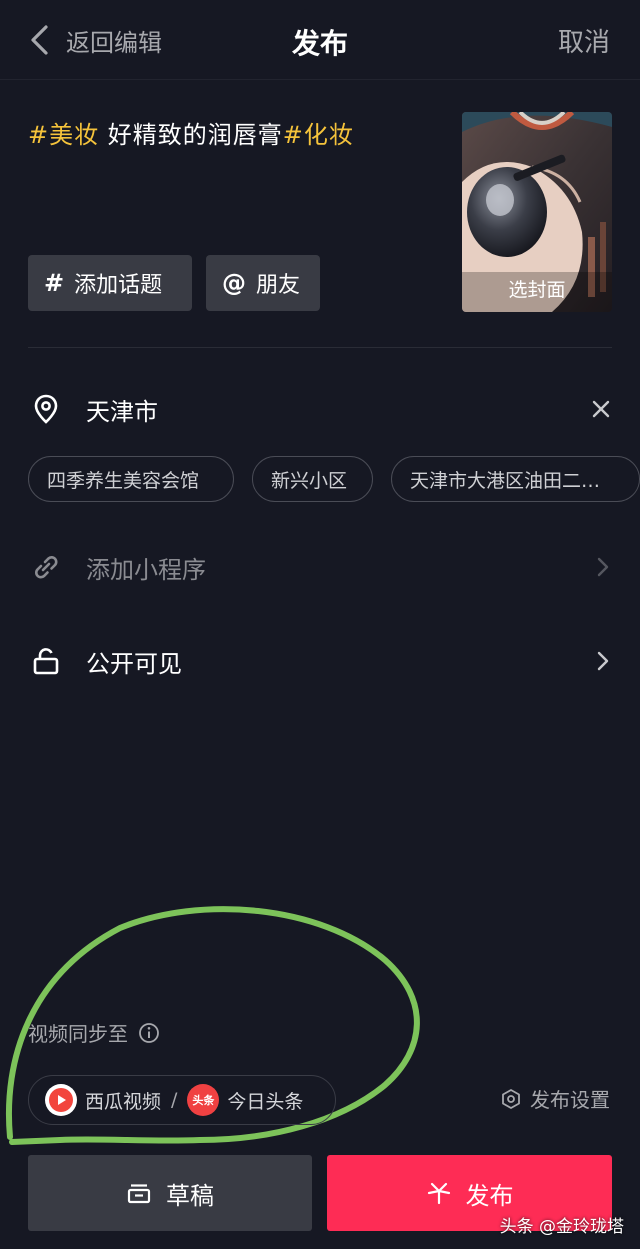 The image size is (640, 1249). Describe the element at coordinates (61, 1100) in the screenshot. I see `xigua-video-icon` at that location.